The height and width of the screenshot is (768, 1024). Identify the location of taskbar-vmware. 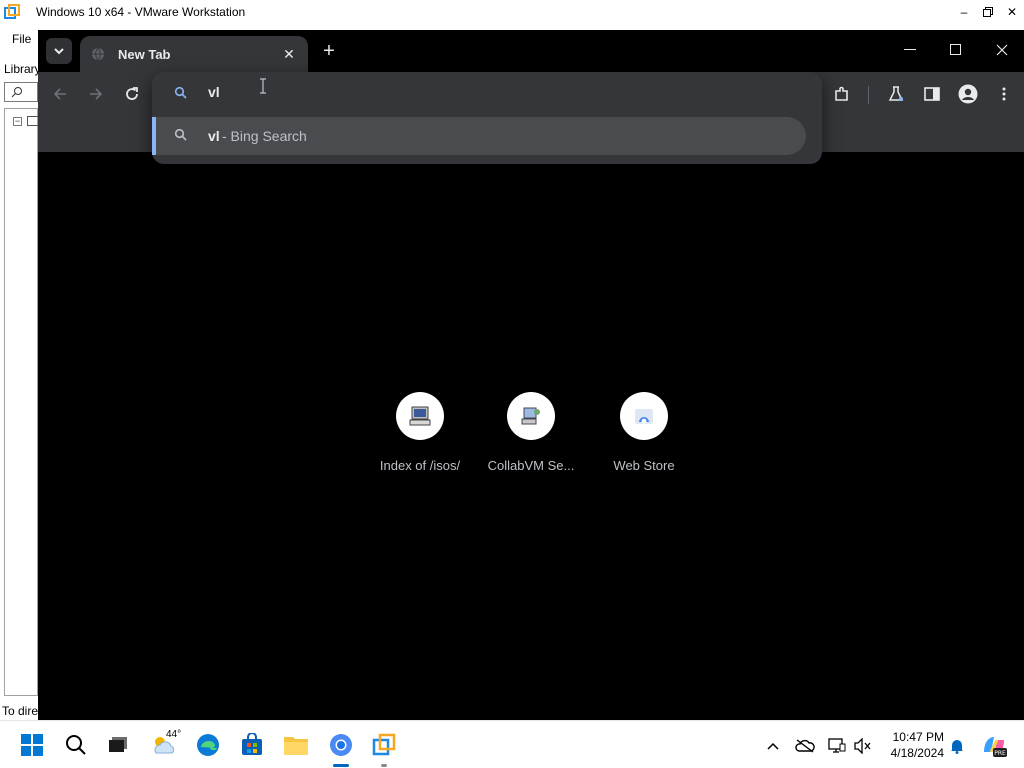
(384, 745).